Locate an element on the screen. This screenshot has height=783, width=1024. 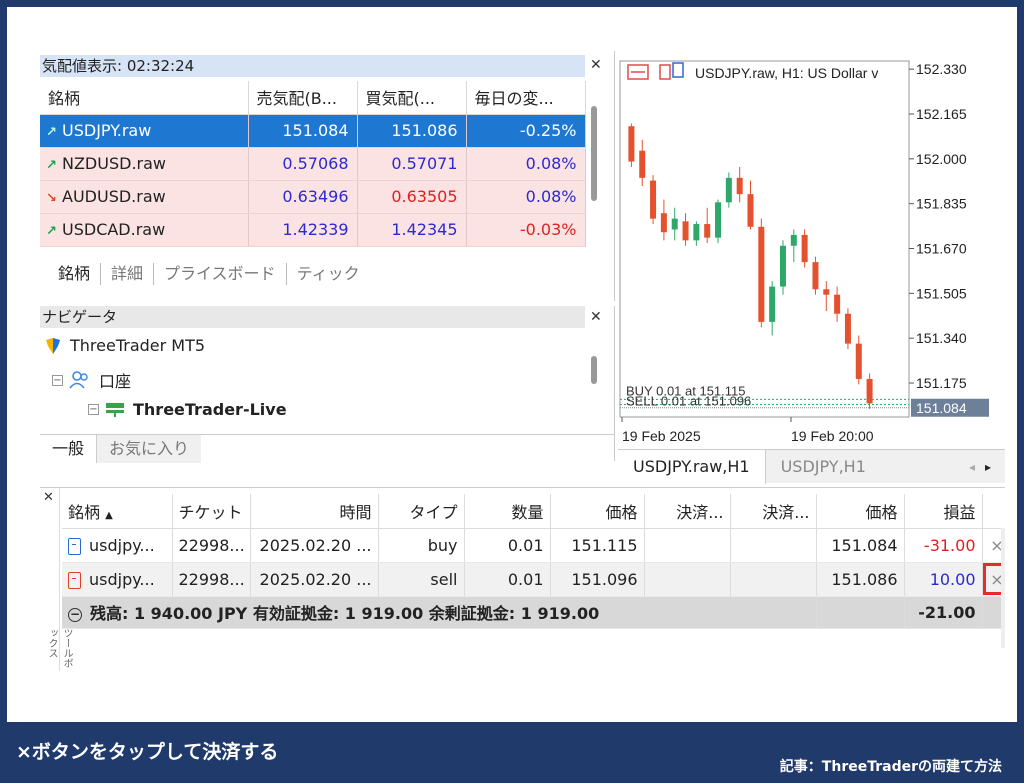
position-current-price: 151.084 is located at coordinates (860, 545).